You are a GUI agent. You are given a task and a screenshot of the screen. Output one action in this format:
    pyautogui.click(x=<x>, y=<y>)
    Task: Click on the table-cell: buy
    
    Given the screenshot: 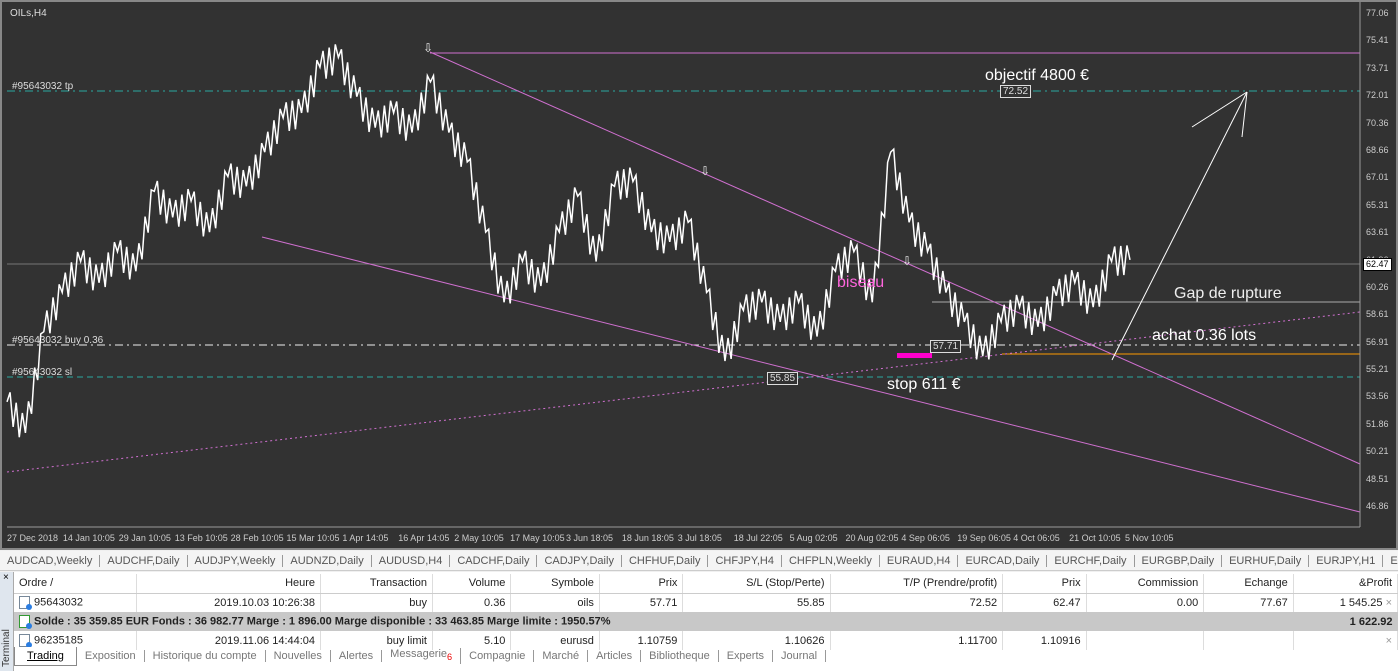 What is the action you would take?
    pyautogui.click(x=376, y=602)
    